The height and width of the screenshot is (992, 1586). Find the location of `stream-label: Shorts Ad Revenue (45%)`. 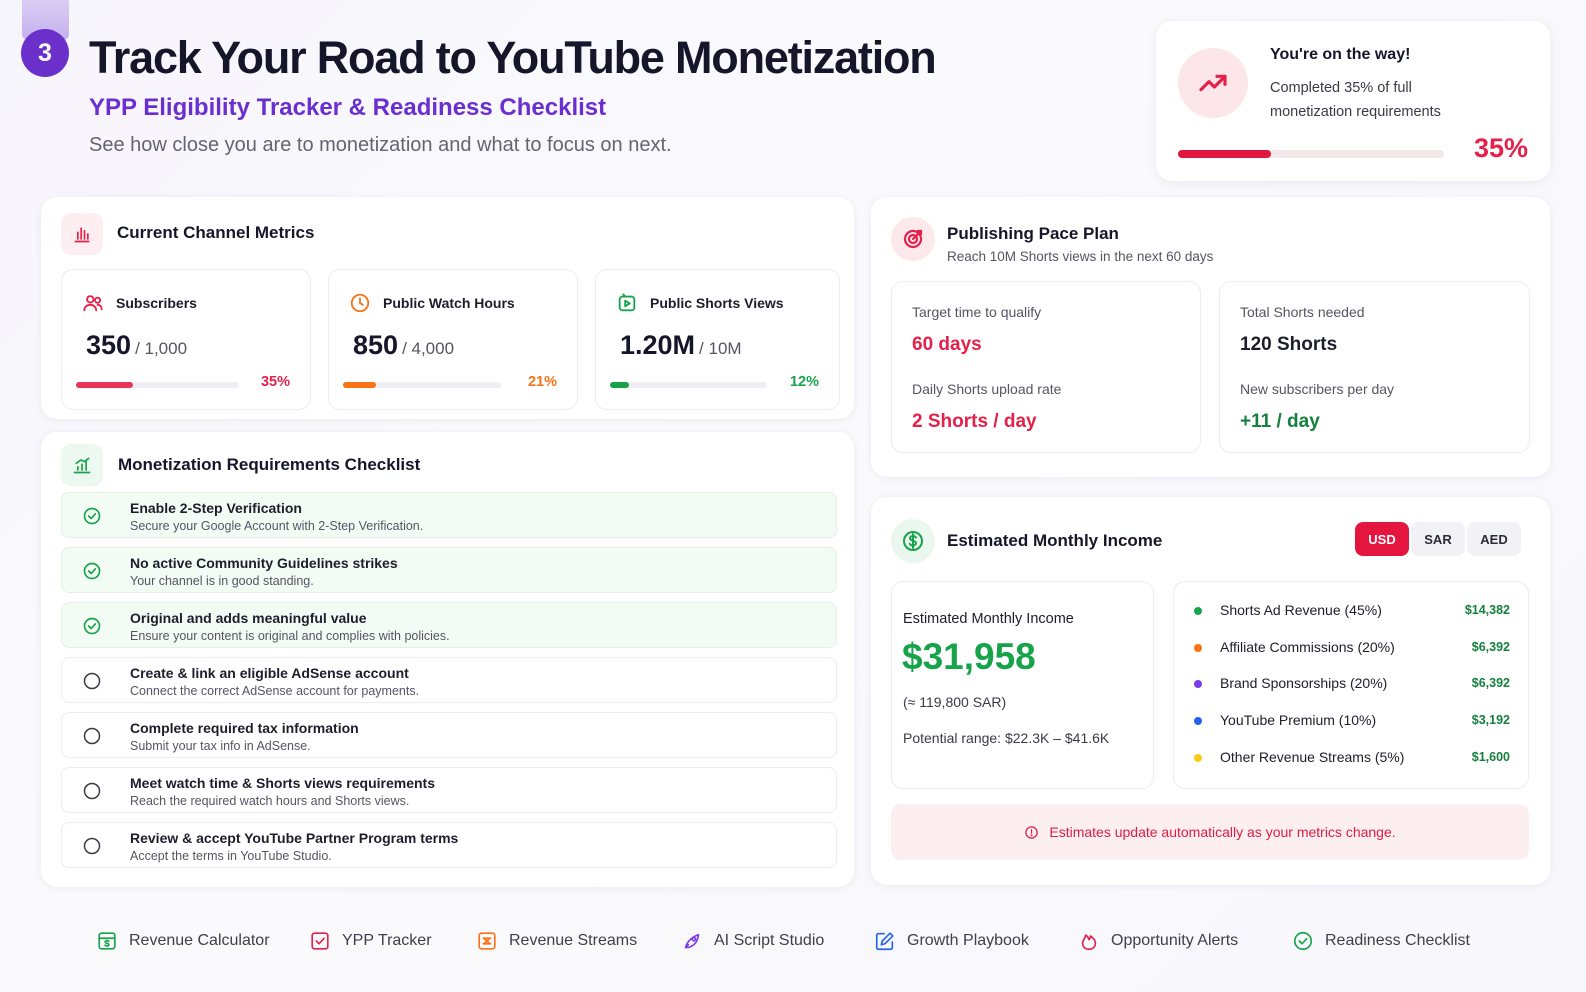

stream-label: Shorts Ad Revenue (45%) is located at coordinates (1301, 610).